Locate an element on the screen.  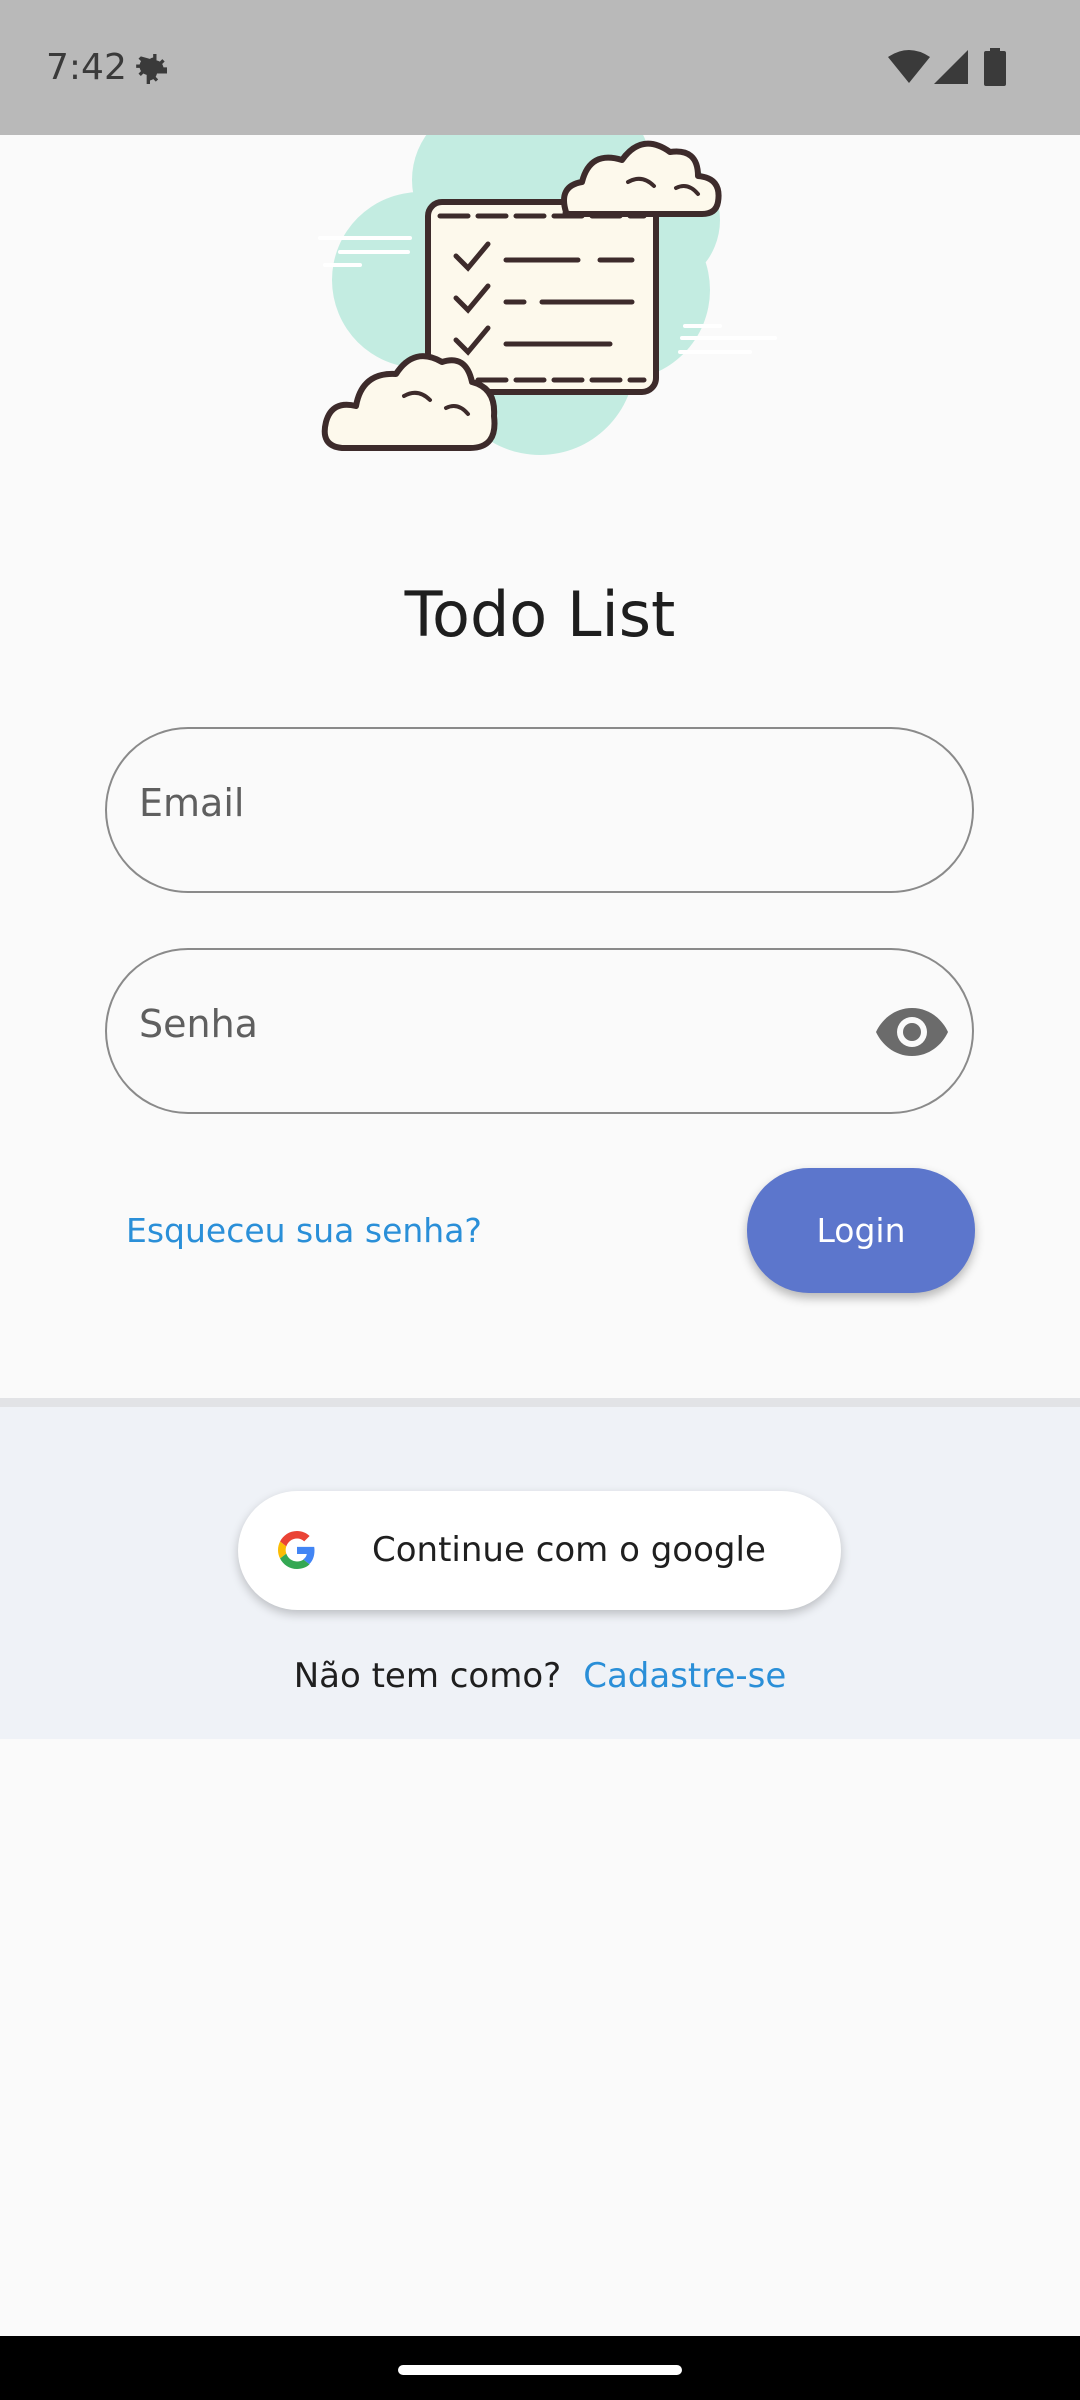
email-field is located at coordinates (539, 810).